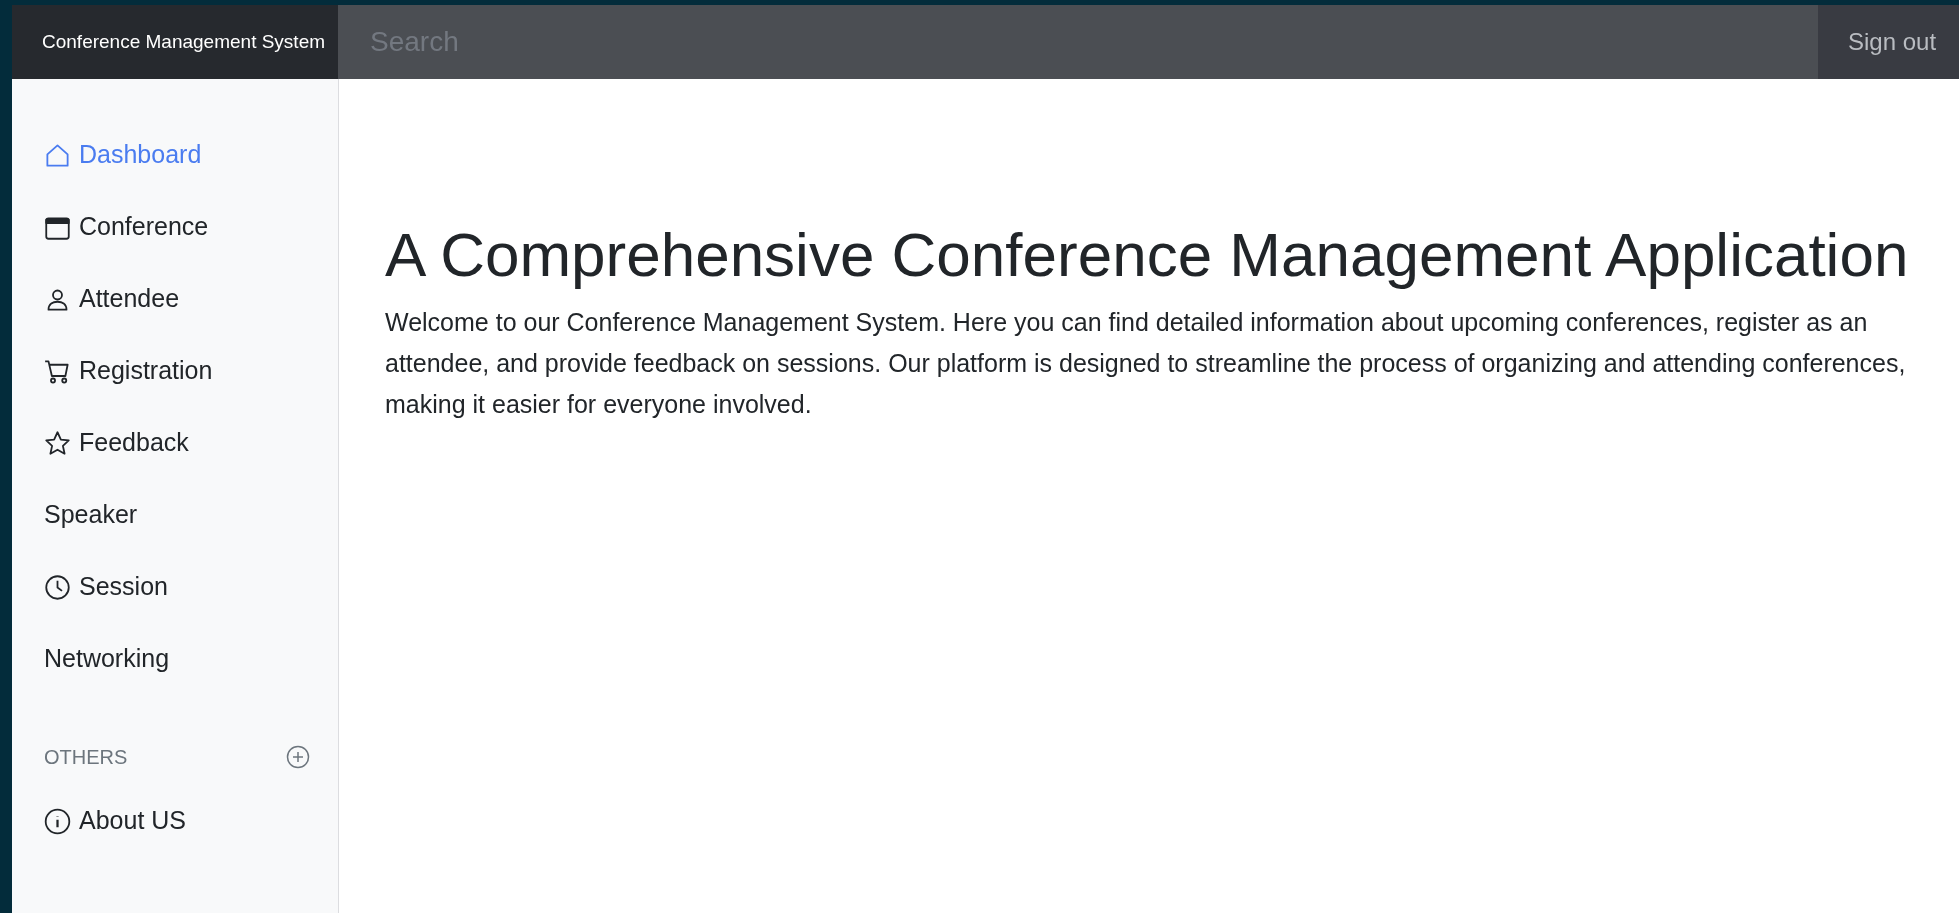  Describe the element at coordinates (86, 757) in the screenshot. I see `section-heading: OTHERS` at that location.